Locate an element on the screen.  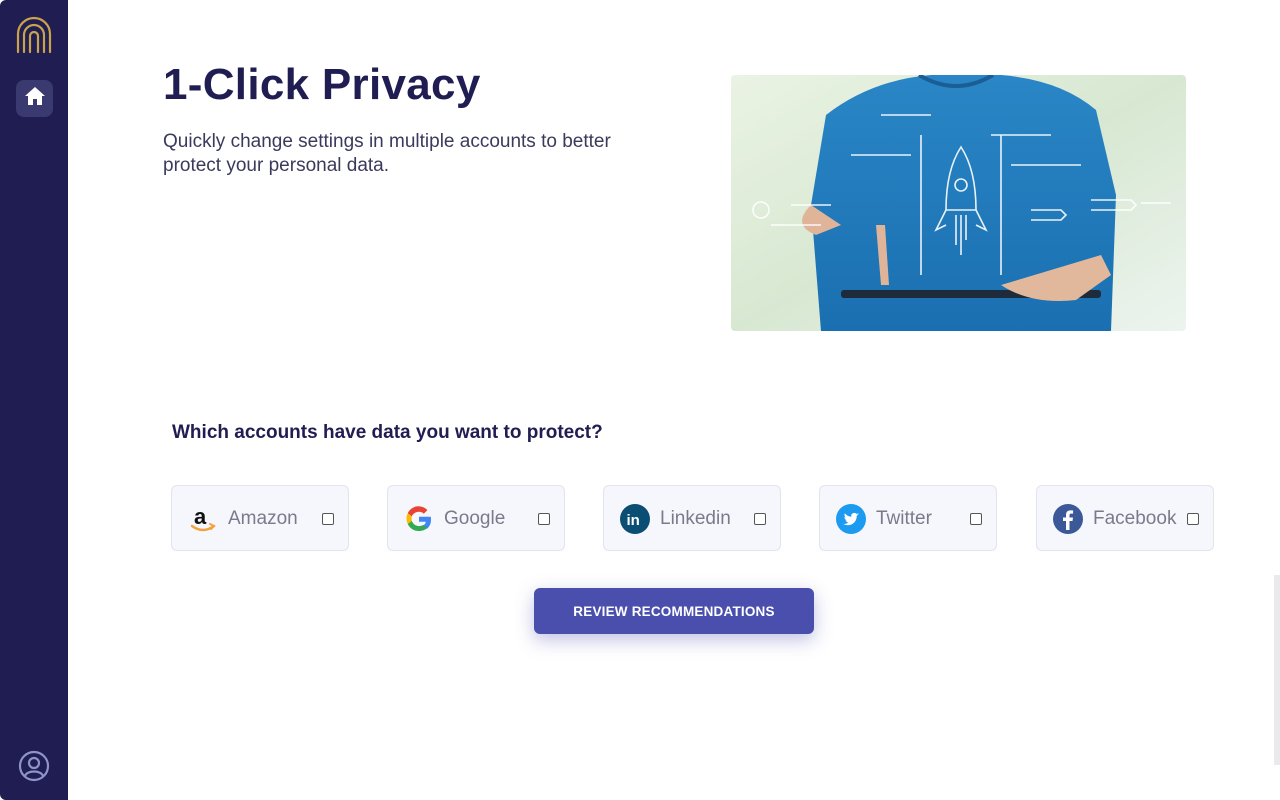
hero-image is located at coordinates (958, 203).